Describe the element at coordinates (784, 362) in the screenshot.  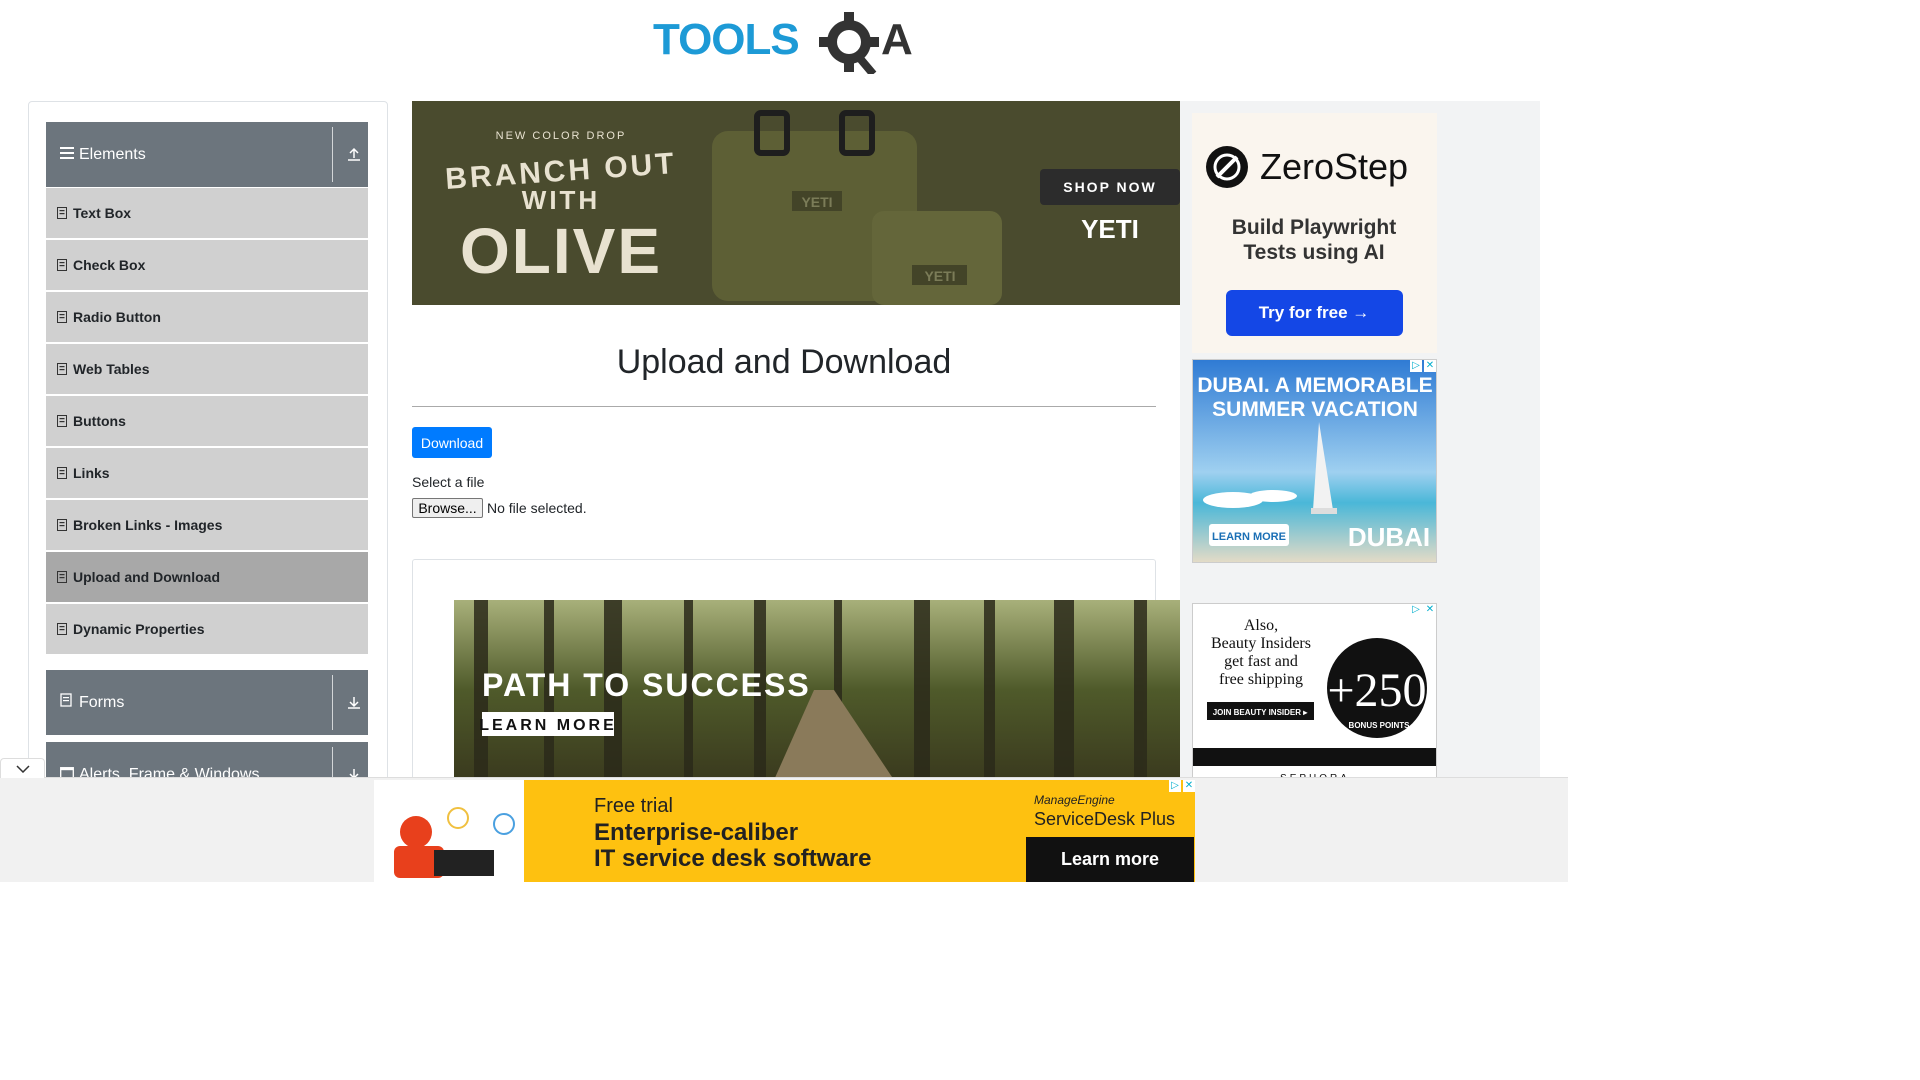
I see `page-title: Upload and Download` at that location.